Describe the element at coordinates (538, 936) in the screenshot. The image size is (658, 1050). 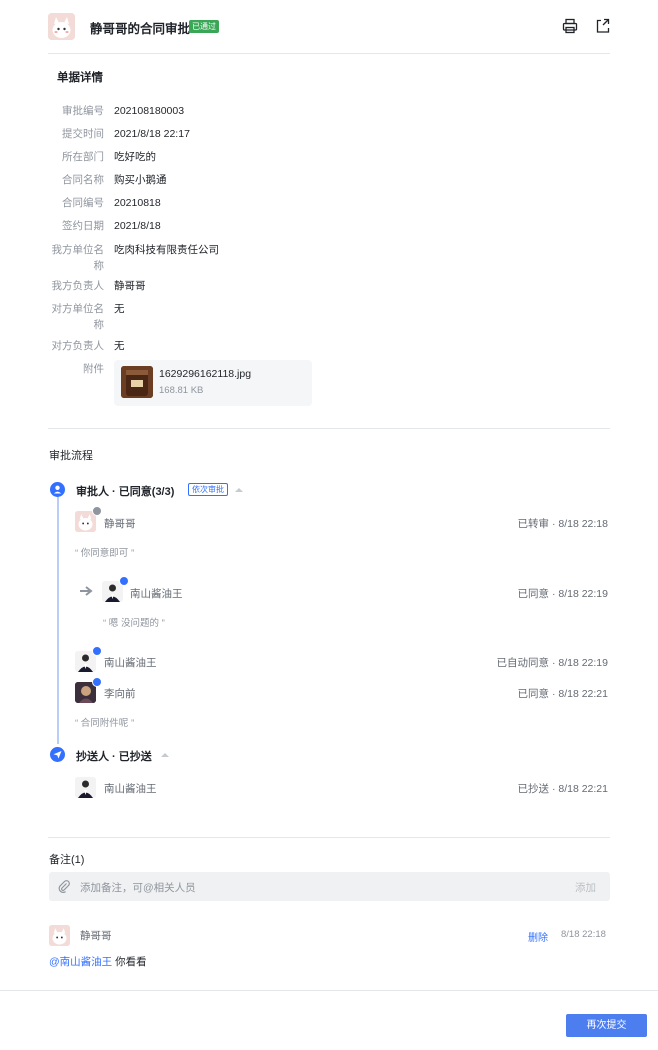
I see `delete-remark-link: 删除` at that location.